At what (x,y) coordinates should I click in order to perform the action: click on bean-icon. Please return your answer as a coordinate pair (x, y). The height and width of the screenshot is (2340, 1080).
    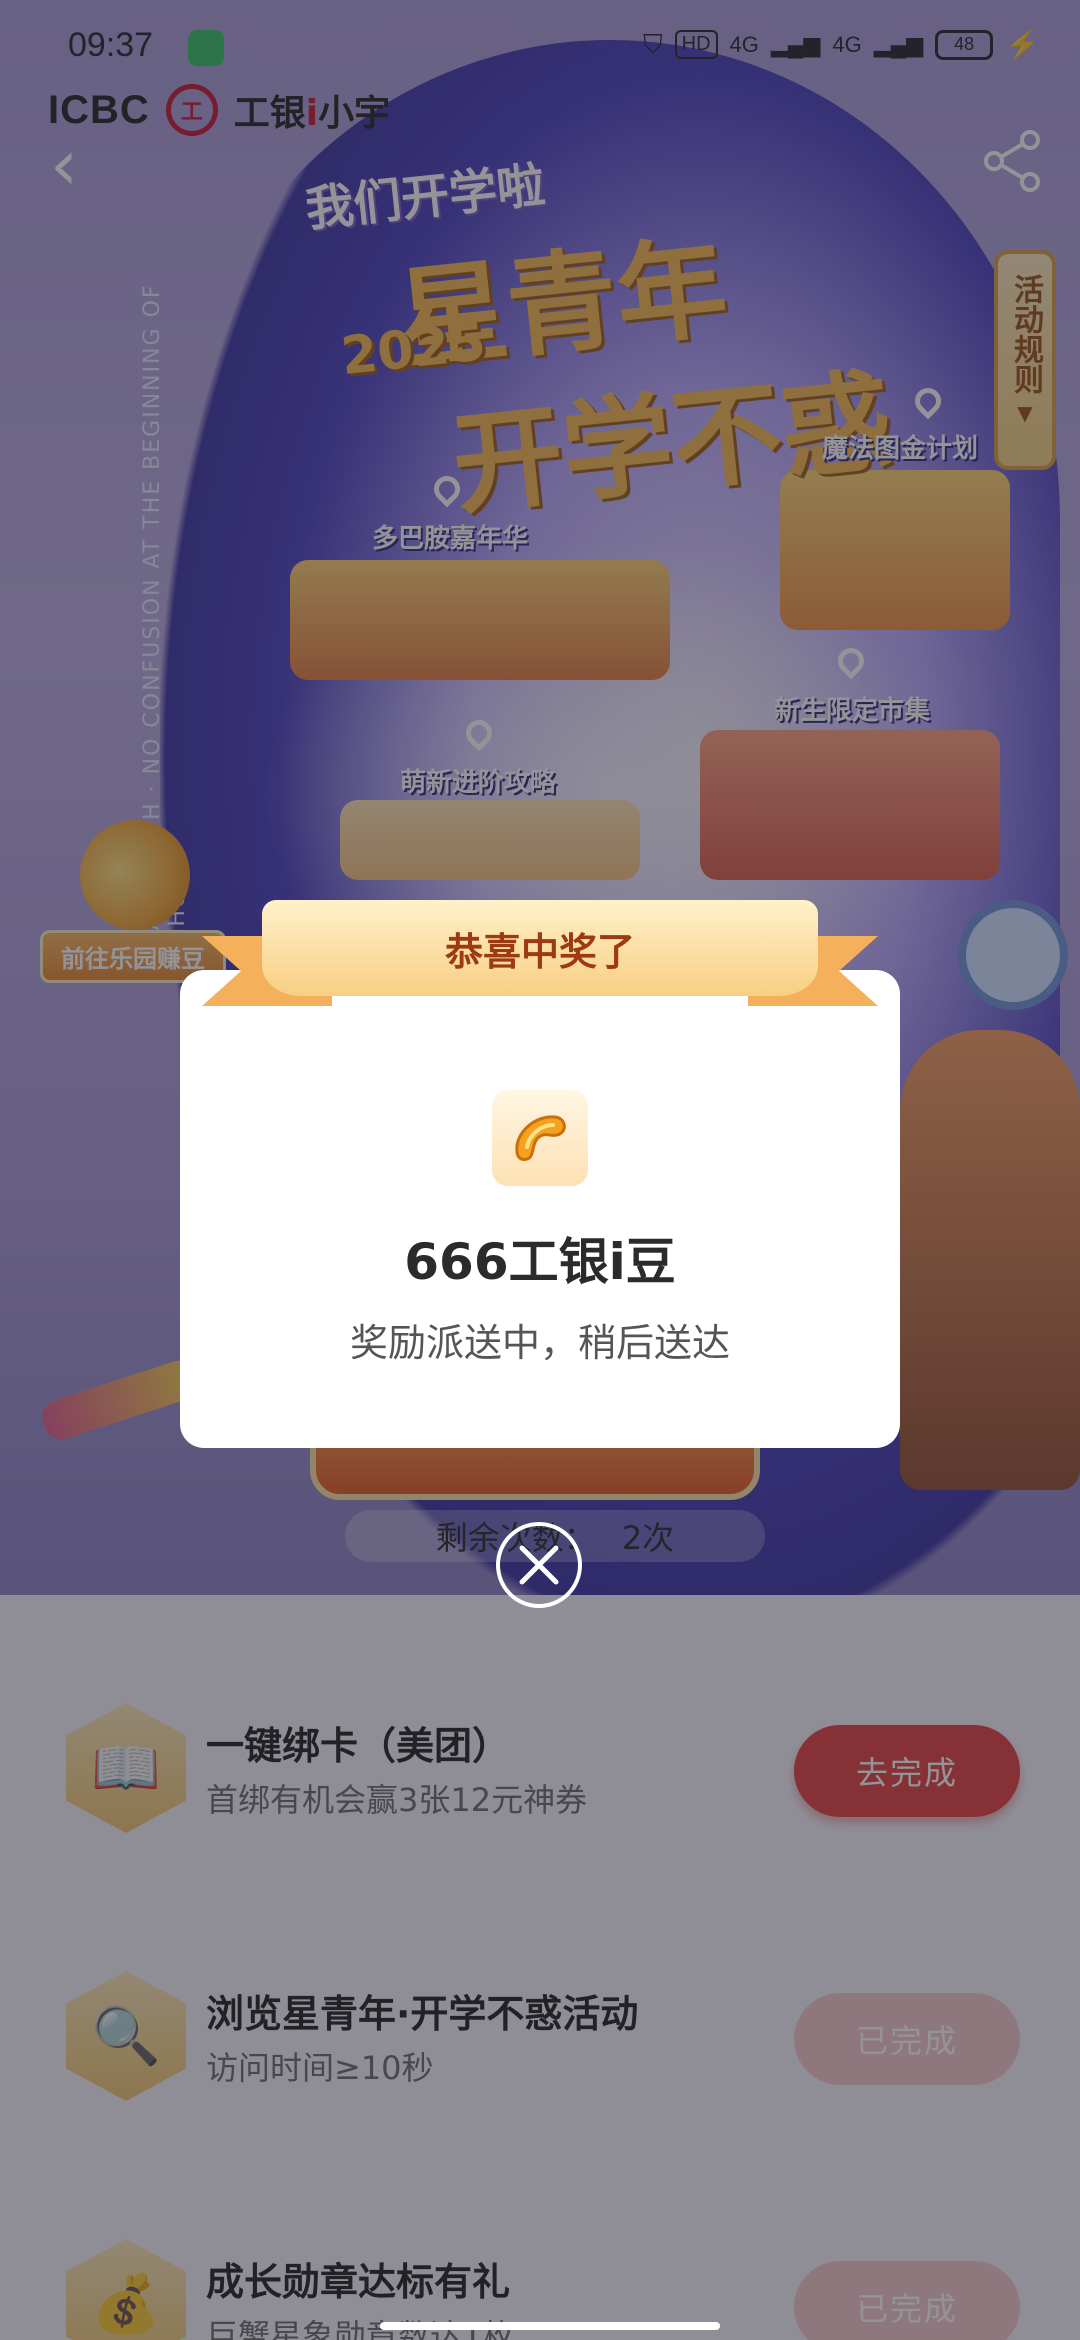
    Looking at the image, I should click on (540, 1138).